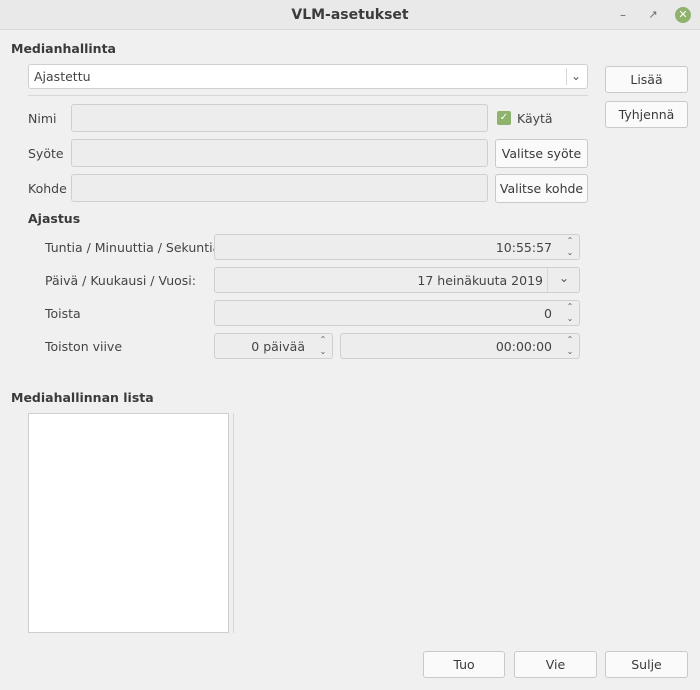  What do you see at coordinates (535, 118) in the screenshot?
I see `enable-label: Käytä` at bounding box center [535, 118].